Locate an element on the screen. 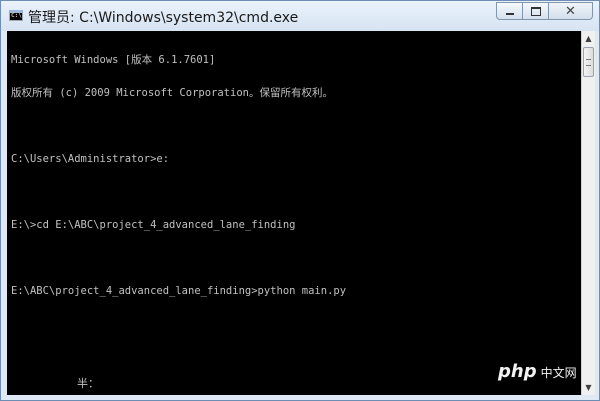 This screenshot has width=600, height=401. scrollbar-thumb is located at coordinates (588, 62).